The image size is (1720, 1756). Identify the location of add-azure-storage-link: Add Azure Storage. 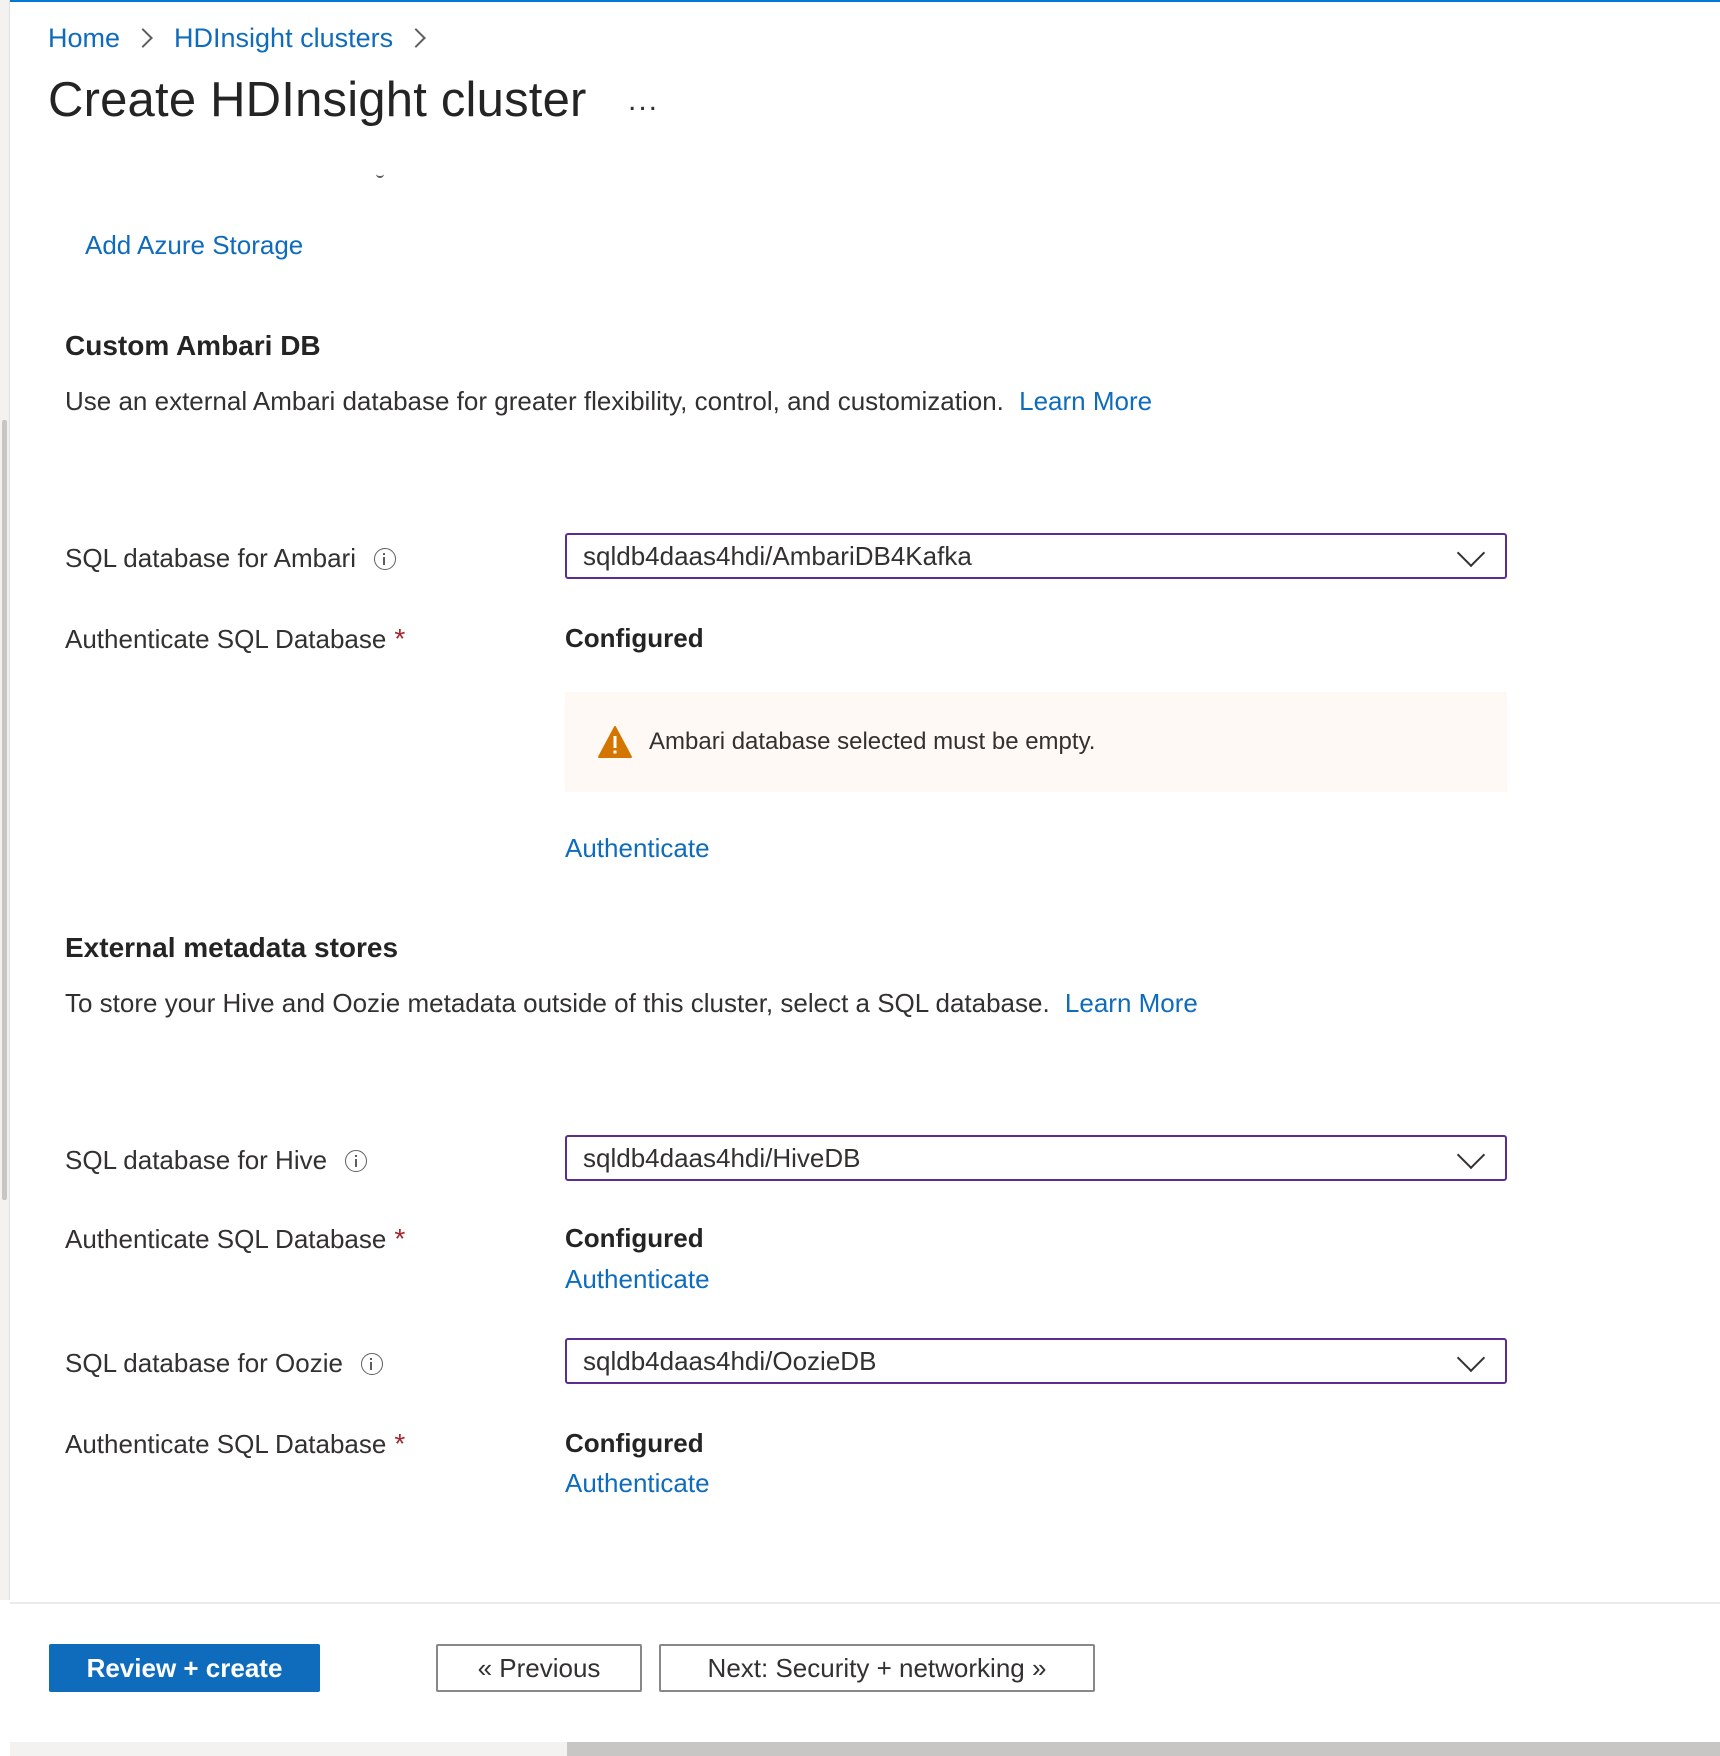
(194, 245).